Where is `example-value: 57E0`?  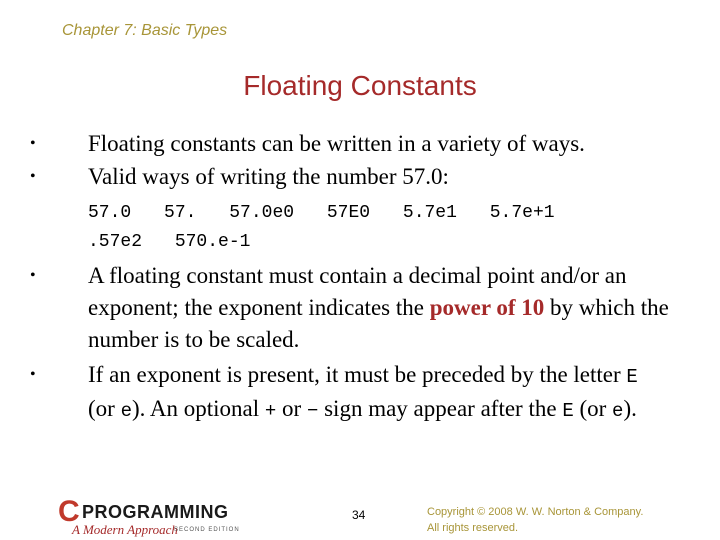 example-value: 57E0 is located at coordinates (348, 213).